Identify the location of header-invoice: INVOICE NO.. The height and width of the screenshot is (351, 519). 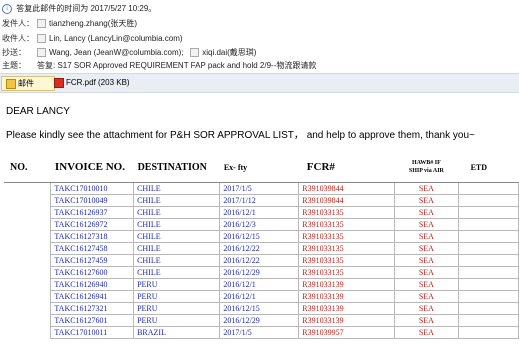
(92, 167).